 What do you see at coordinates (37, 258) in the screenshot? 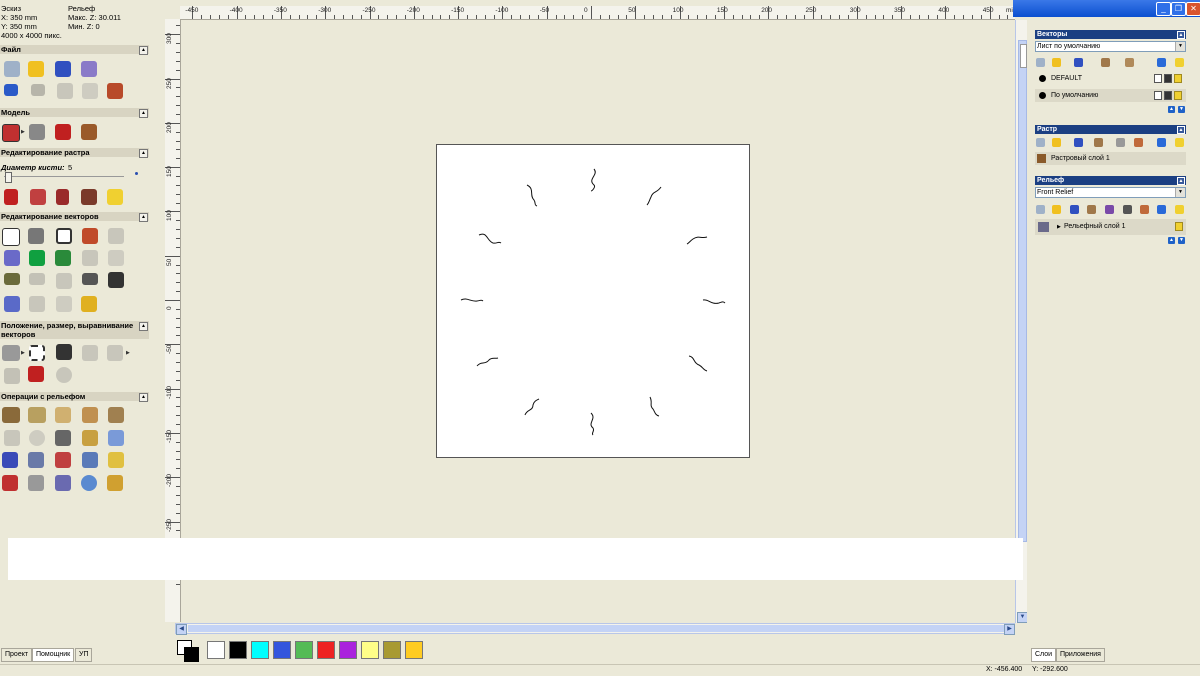
I see `grid-icon` at bounding box center [37, 258].